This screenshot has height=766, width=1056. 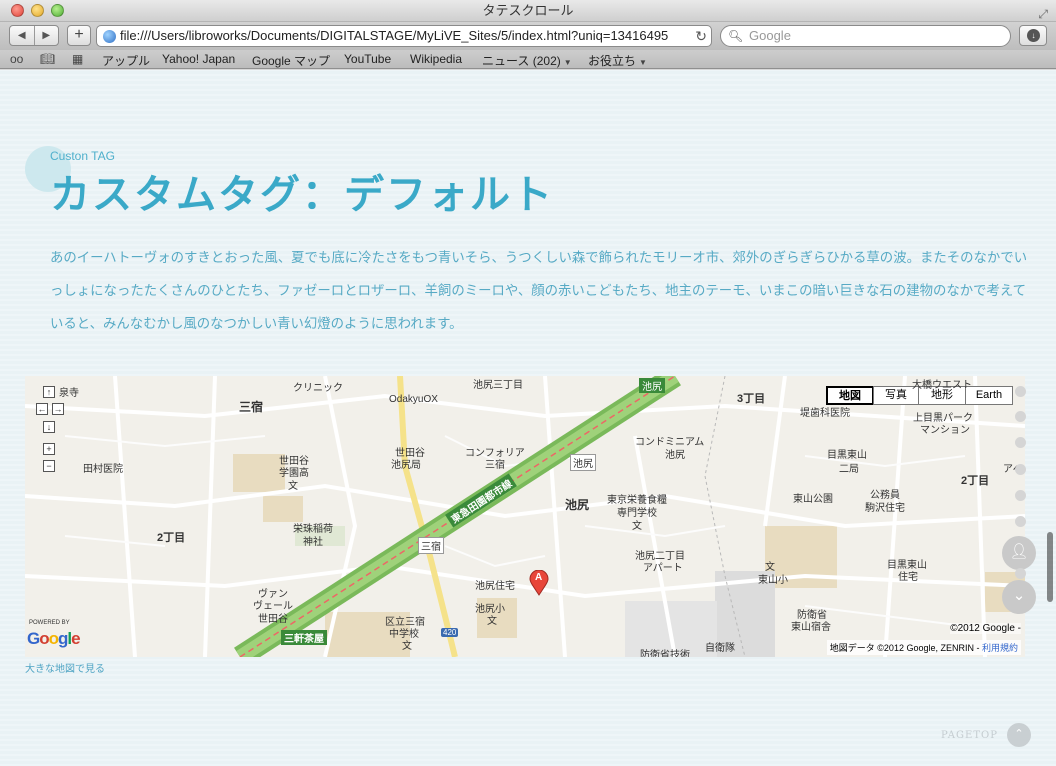 What do you see at coordinates (58, 409) in the screenshot?
I see `pan-right-button: →` at bounding box center [58, 409].